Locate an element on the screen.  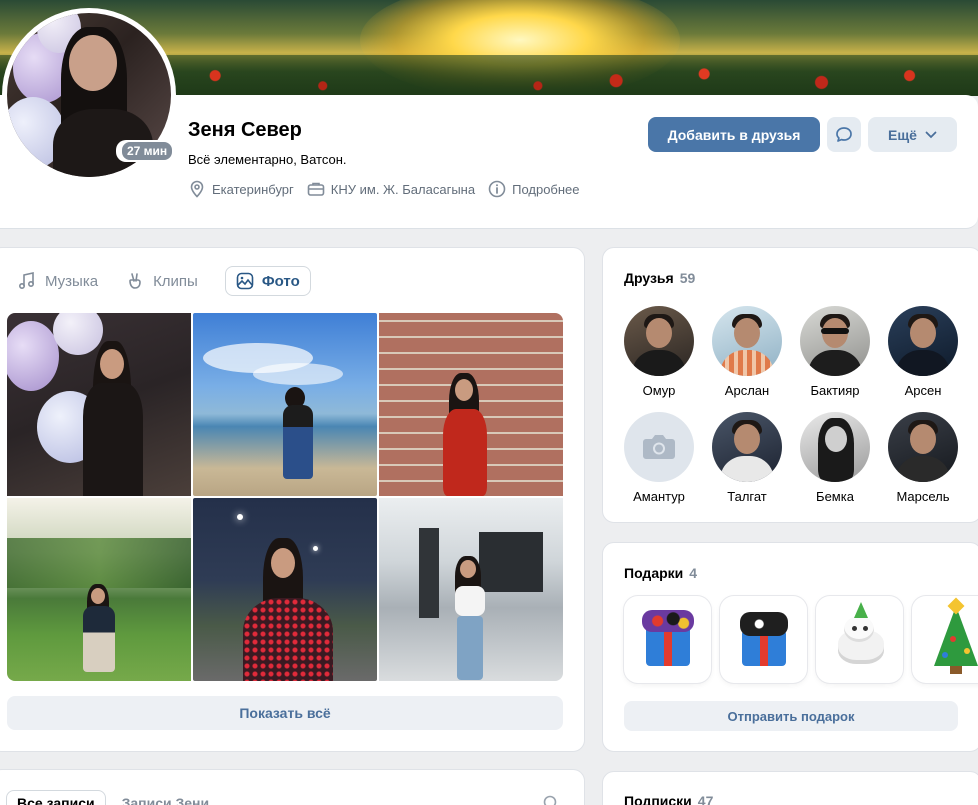
message-bubble-icon is located at coordinates (844, 134).